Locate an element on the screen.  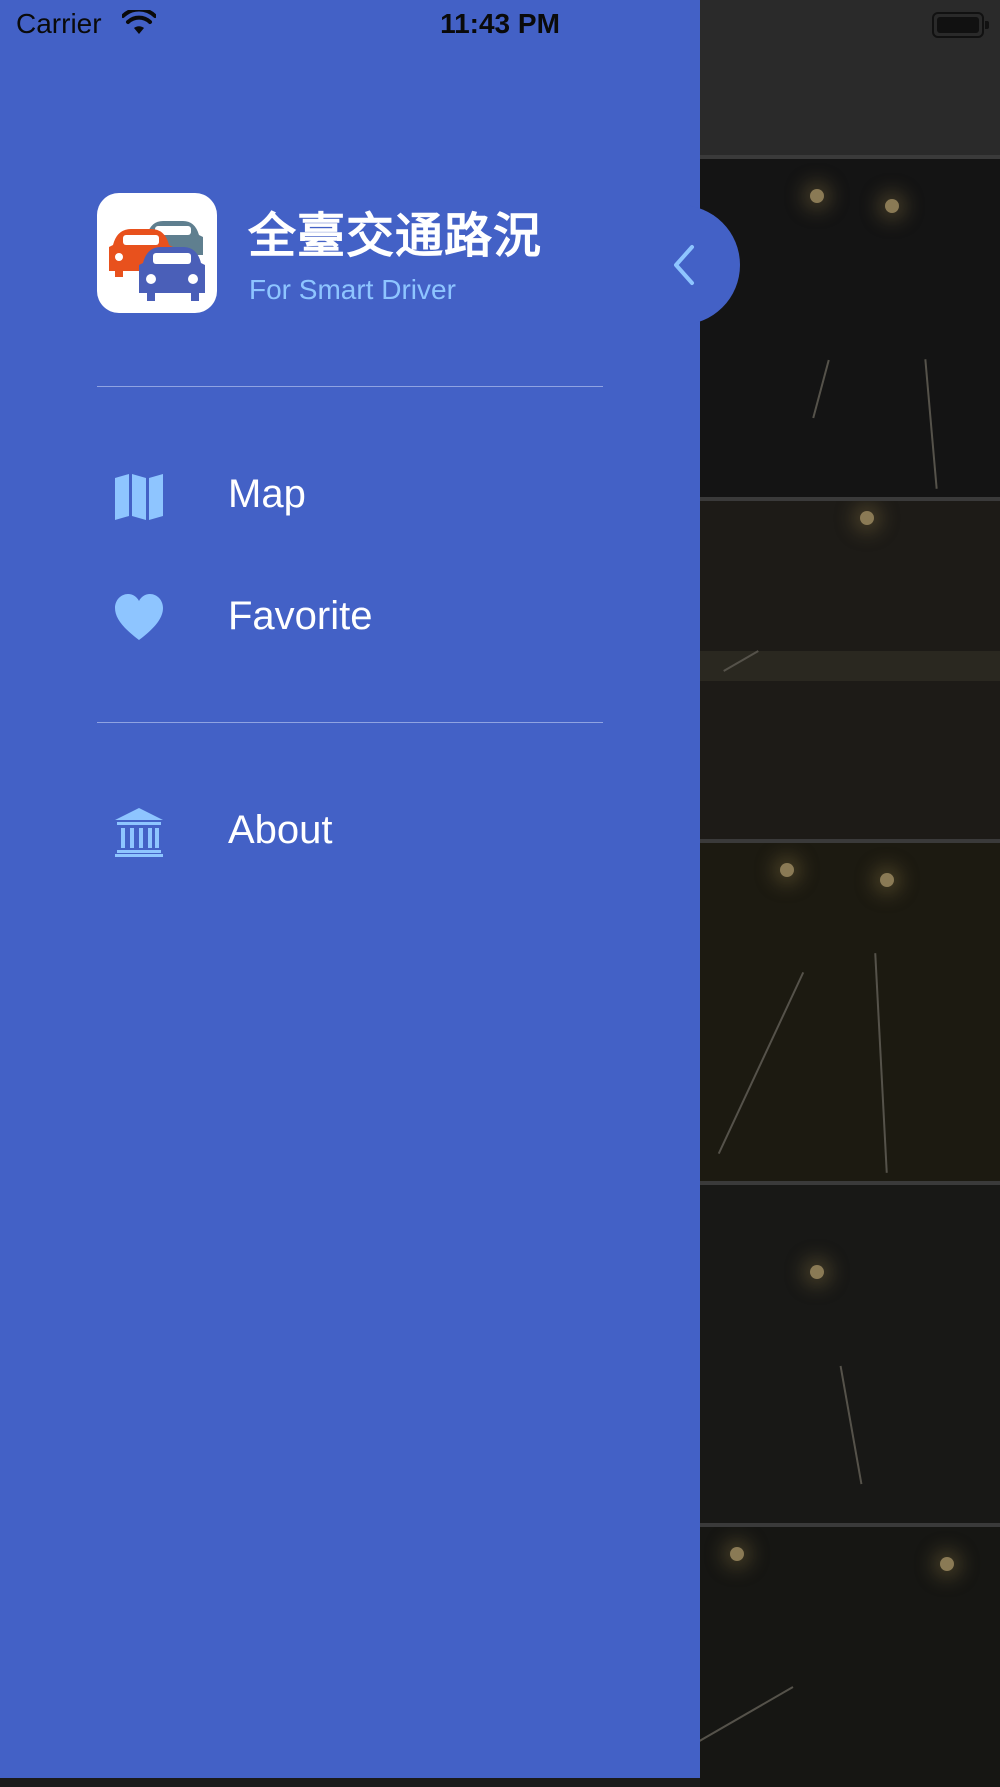
heart-icon is located at coordinates (139, 618).